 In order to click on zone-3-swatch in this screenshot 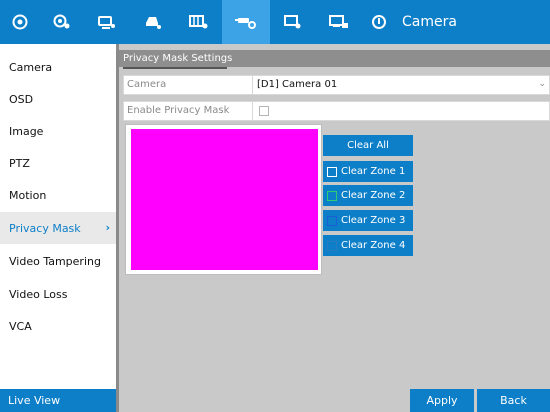, I will do `click(332, 220)`.